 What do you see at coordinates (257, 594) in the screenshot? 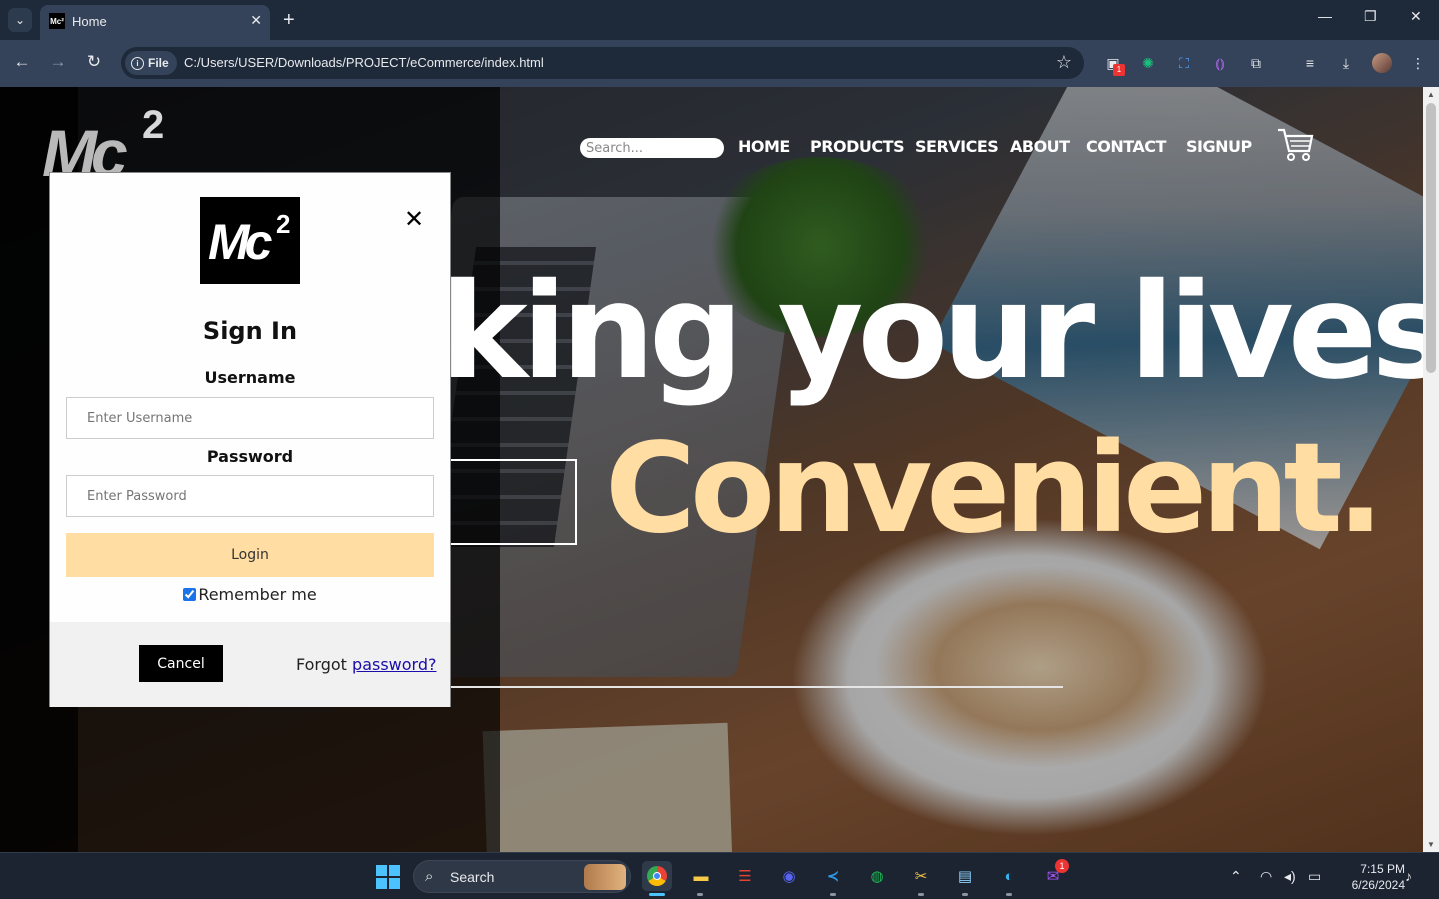
I see `remember-label: Remember me` at bounding box center [257, 594].